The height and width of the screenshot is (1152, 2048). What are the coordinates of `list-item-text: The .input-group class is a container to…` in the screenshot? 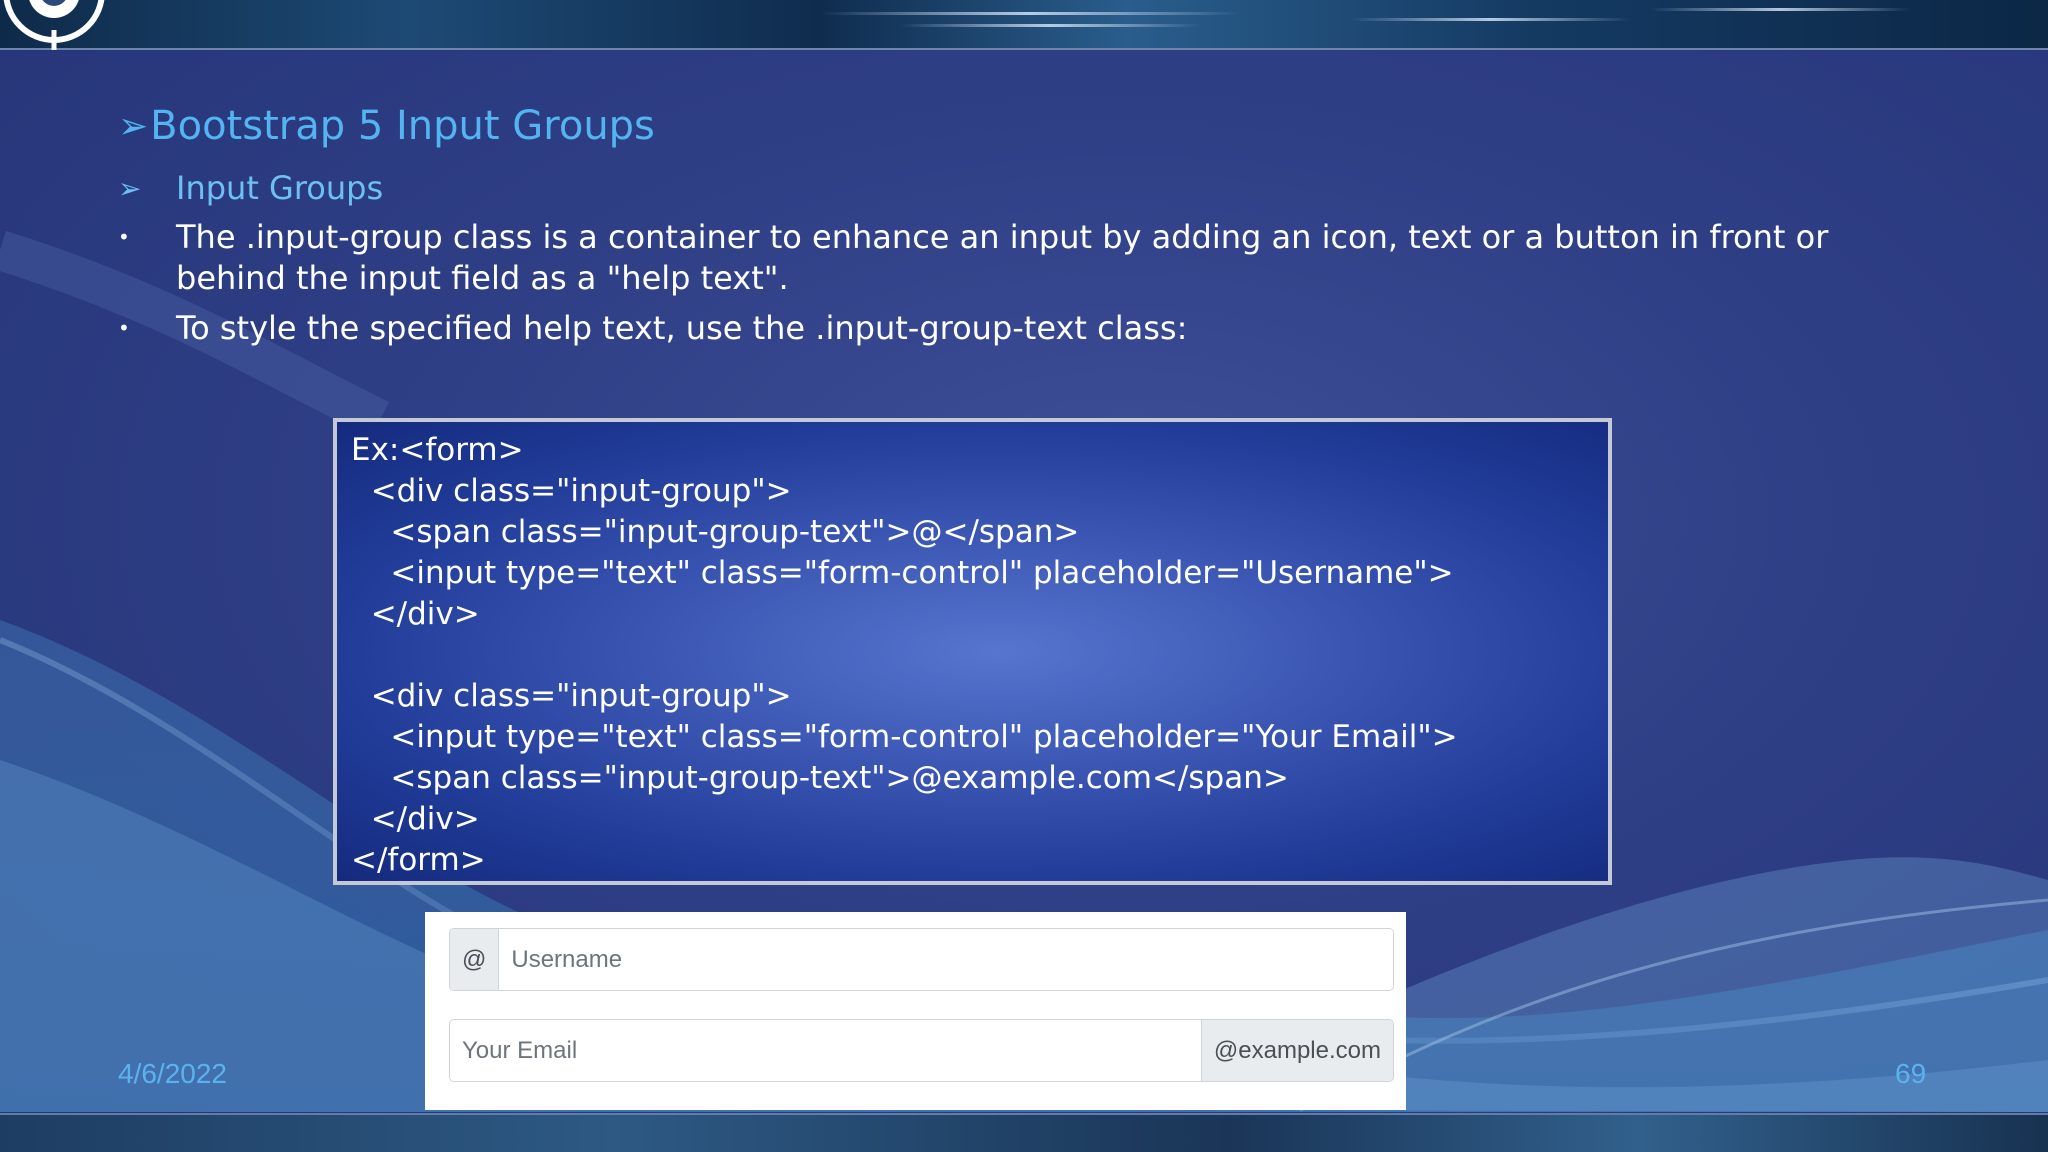 It's located at (1002, 257).